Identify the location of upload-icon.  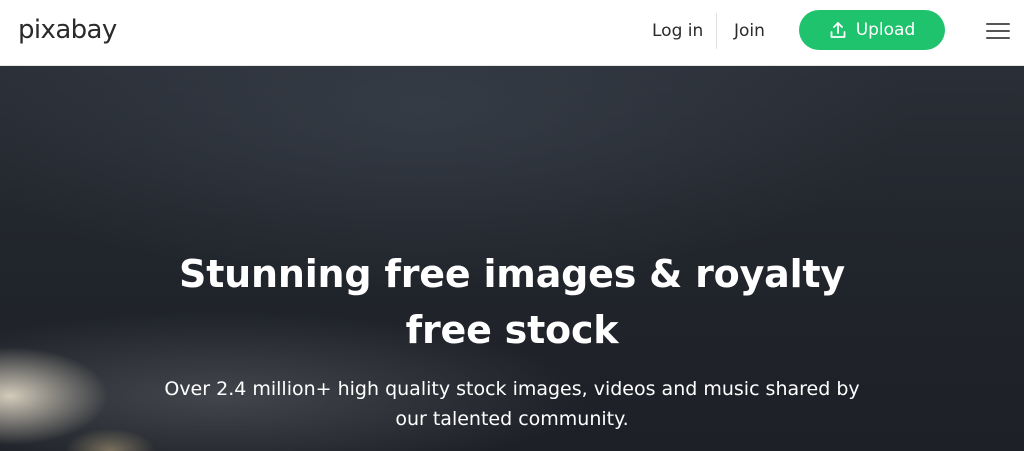
(838, 30).